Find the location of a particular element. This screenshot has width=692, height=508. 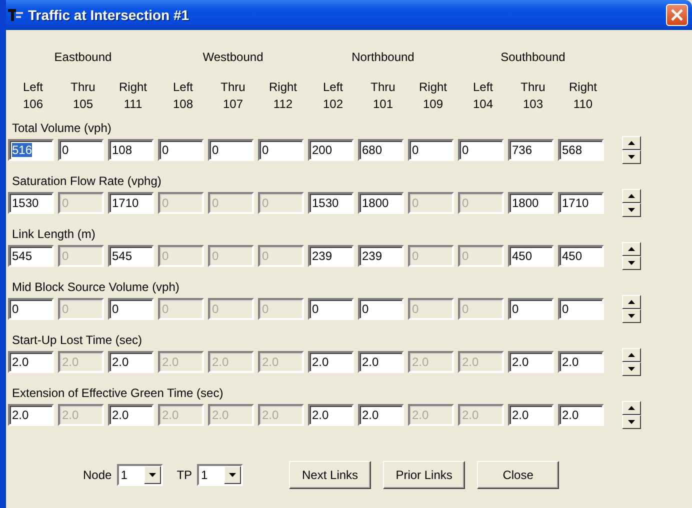

input-field: 516 is located at coordinates (31, 150).